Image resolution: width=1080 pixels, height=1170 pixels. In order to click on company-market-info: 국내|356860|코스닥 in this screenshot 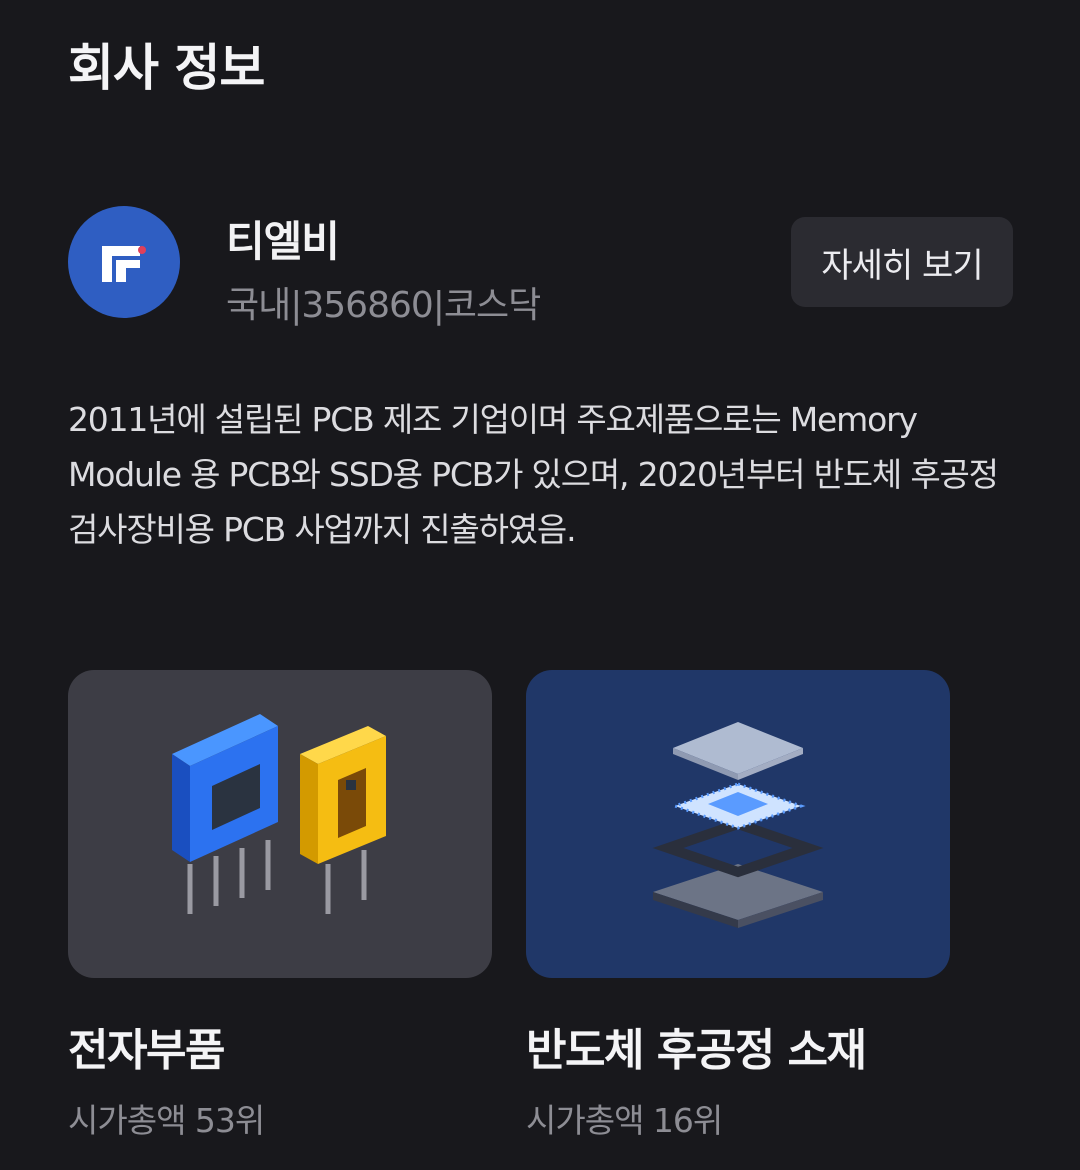, I will do `click(383, 305)`.